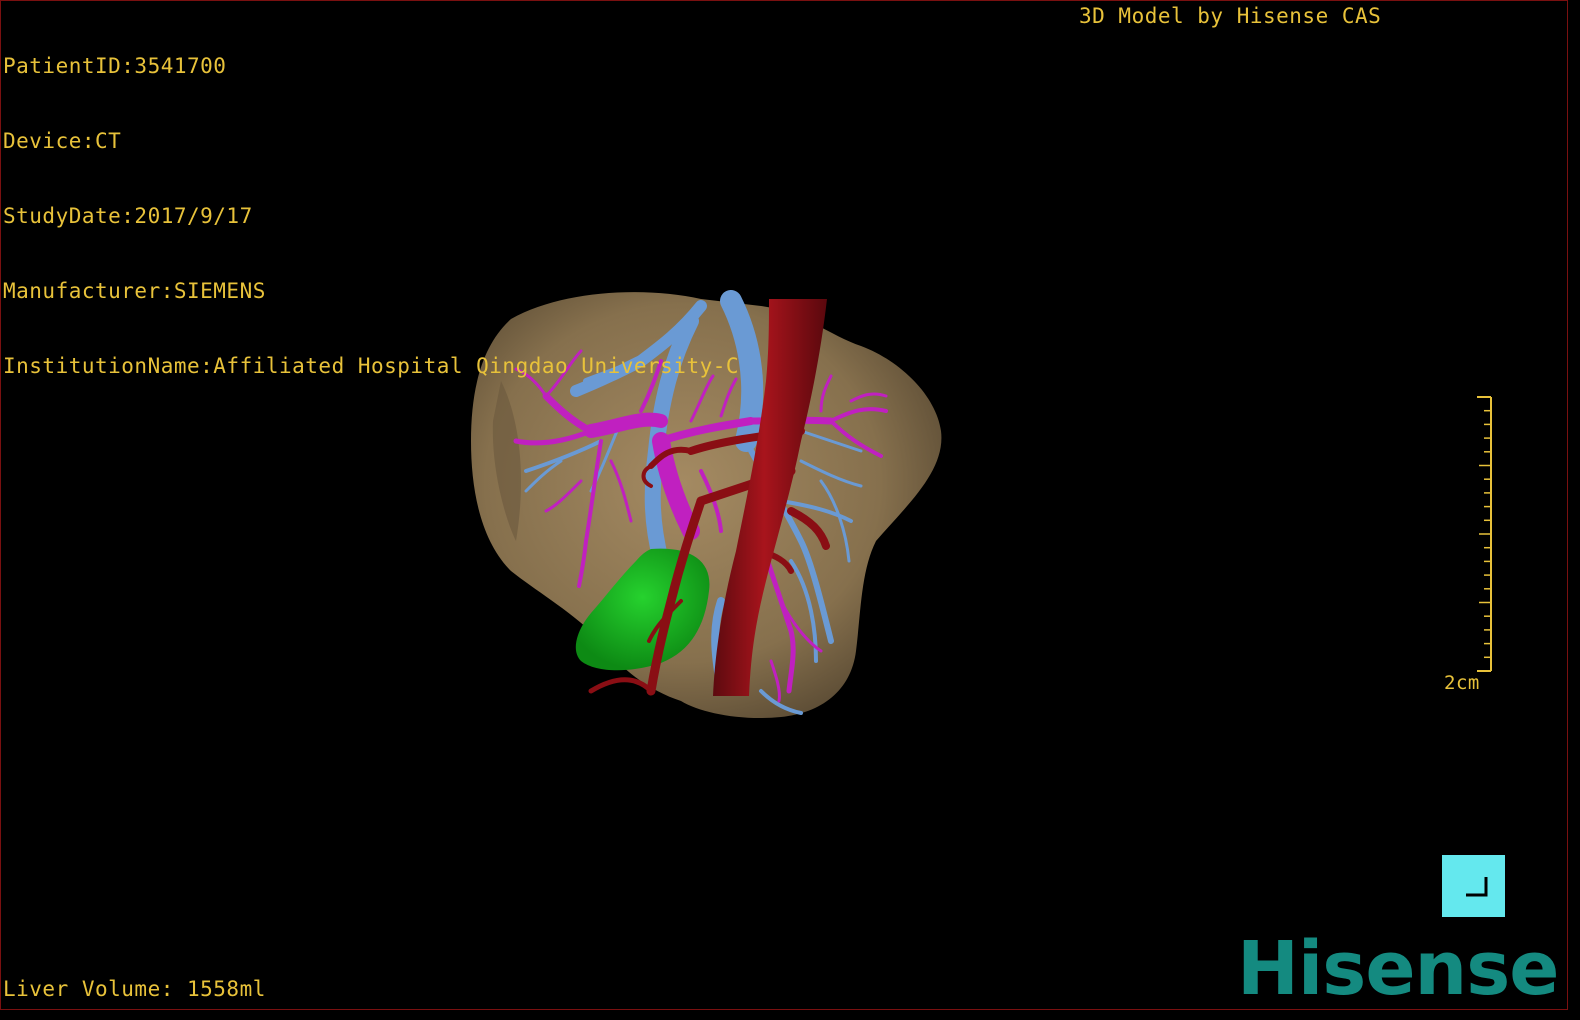 The width and height of the screenshot is (1580, 1020). Describe the element at coordinates (1398, 968) in the screenshot. I see `hisense-logo: Hisense` at that location.